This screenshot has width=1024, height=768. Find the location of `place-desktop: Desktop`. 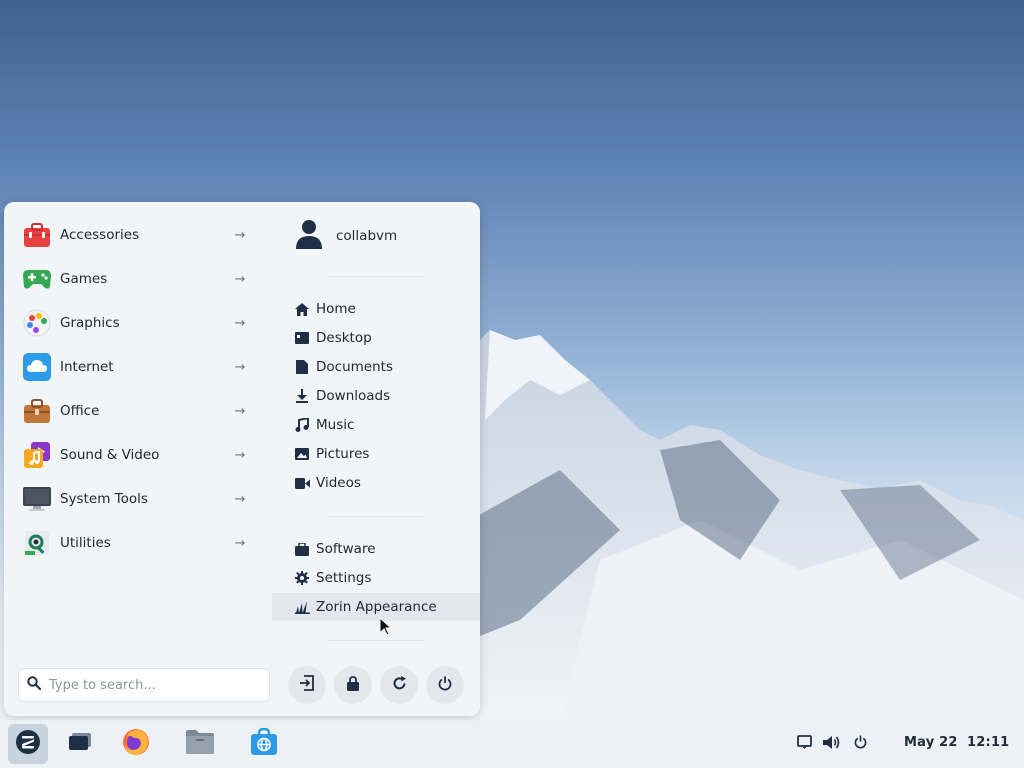

place-desktop: Desktop is located at coordinates (376, 338).